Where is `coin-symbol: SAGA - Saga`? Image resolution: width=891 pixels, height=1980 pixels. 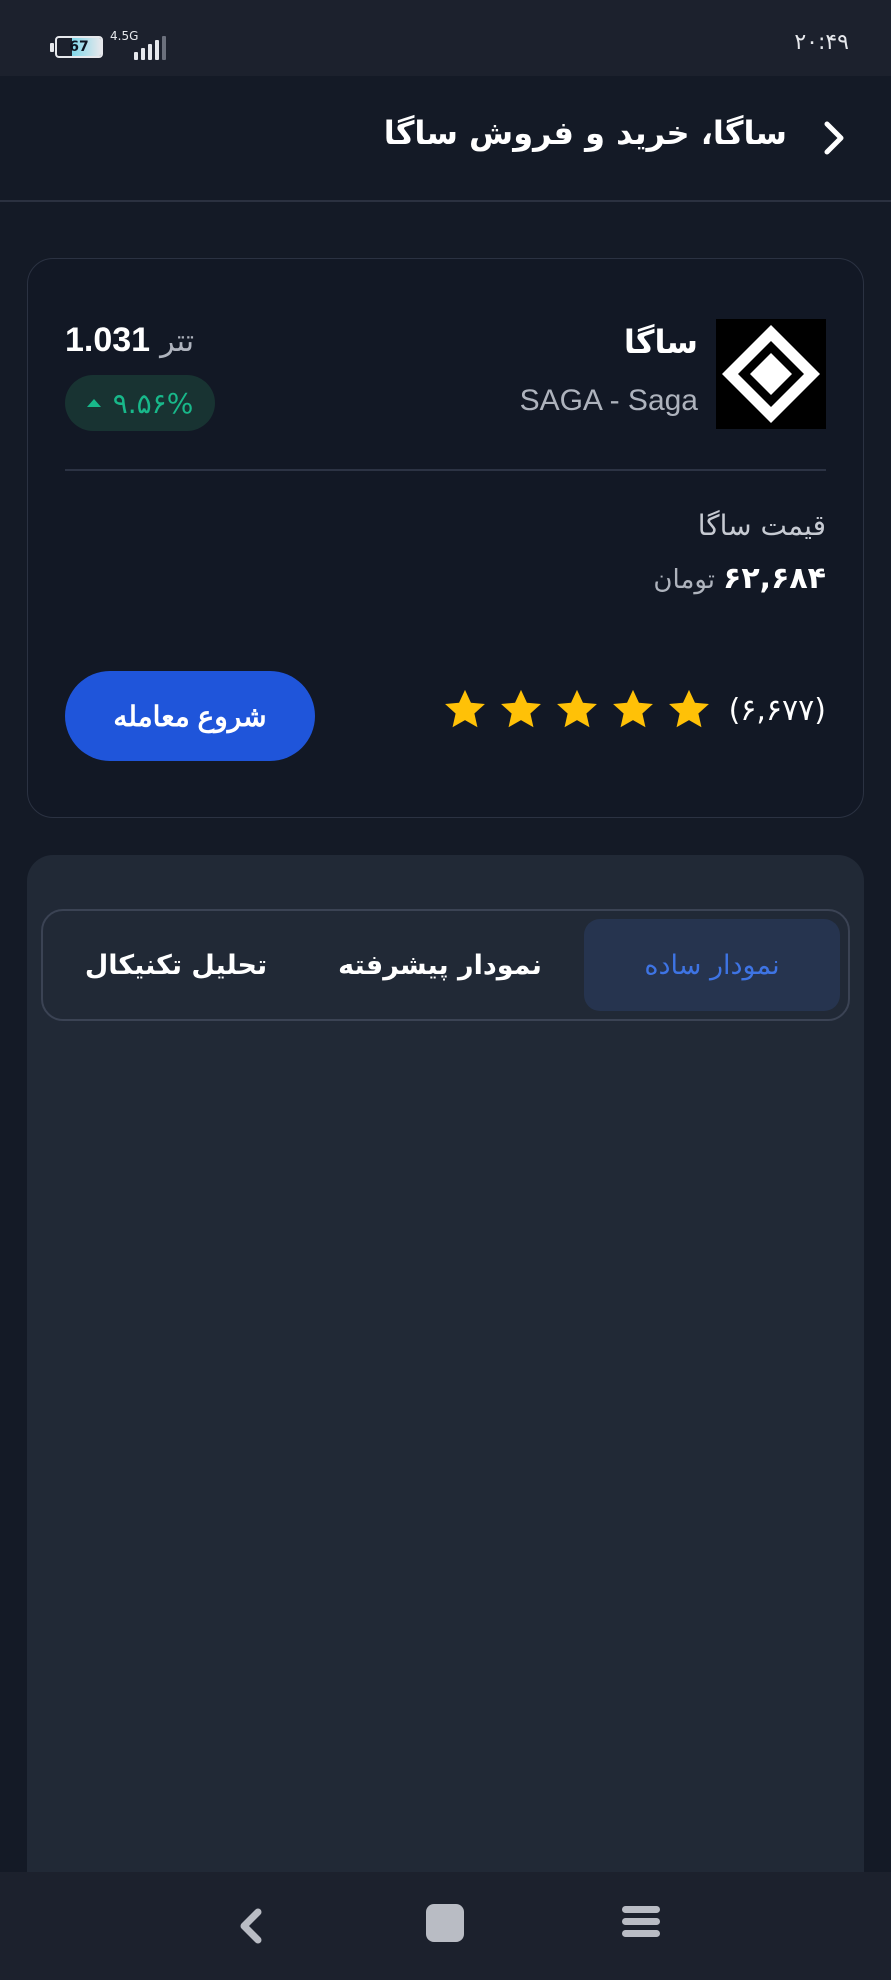
coin-symbol: SAGA - Saga is located at coordinates (608, 400).